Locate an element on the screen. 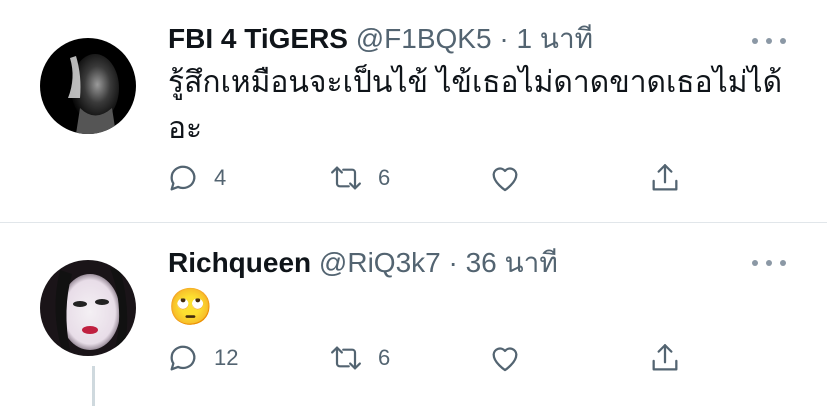 Image resolution: width=827 pixels, height=406 pixels. user-handle: @RiQ3k7 is located at coordinates (380, 262).